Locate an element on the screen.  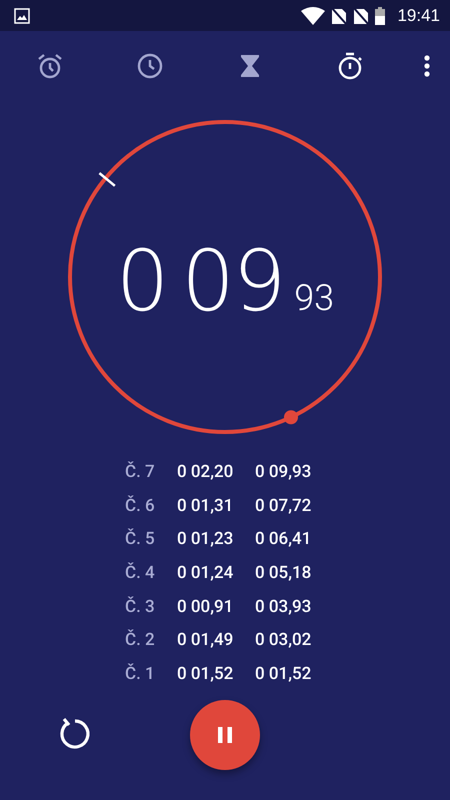
lap-time: 0 01,23 is located at coordinates (205, 539).